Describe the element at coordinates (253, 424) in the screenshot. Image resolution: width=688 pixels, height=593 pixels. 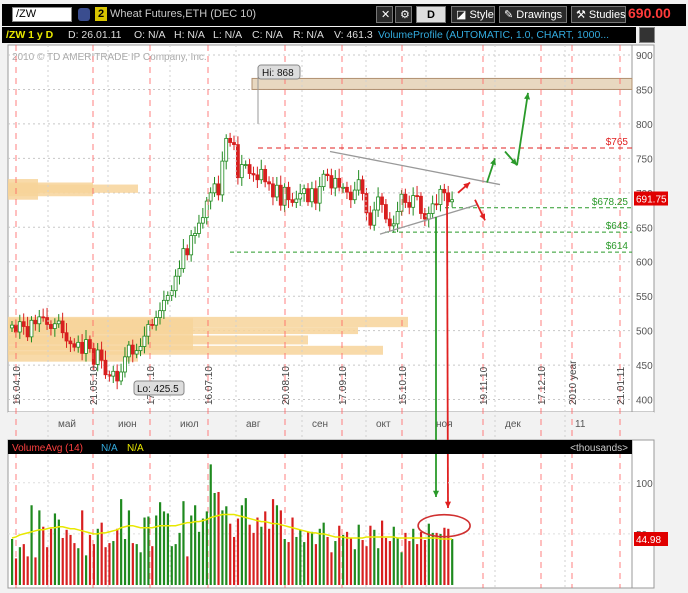
I see `month-label: авг` at that location.